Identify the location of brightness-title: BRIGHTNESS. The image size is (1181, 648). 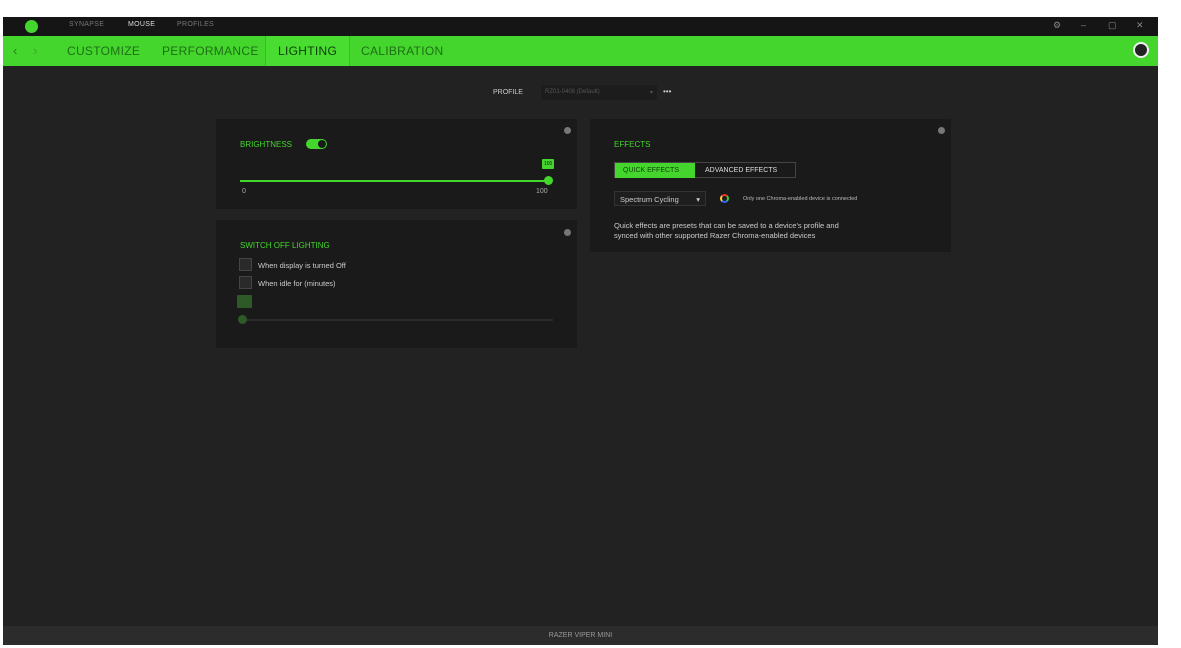
(266, 144).